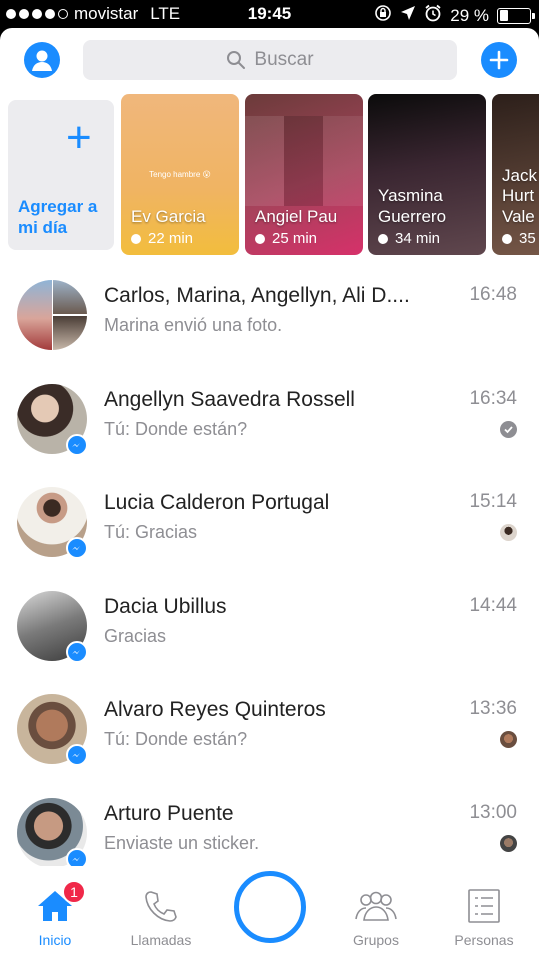 The image size is (539, 960). Describe the element at coordinates (79, 137) in the screenshot. I see `plus-icon: +` at that location.